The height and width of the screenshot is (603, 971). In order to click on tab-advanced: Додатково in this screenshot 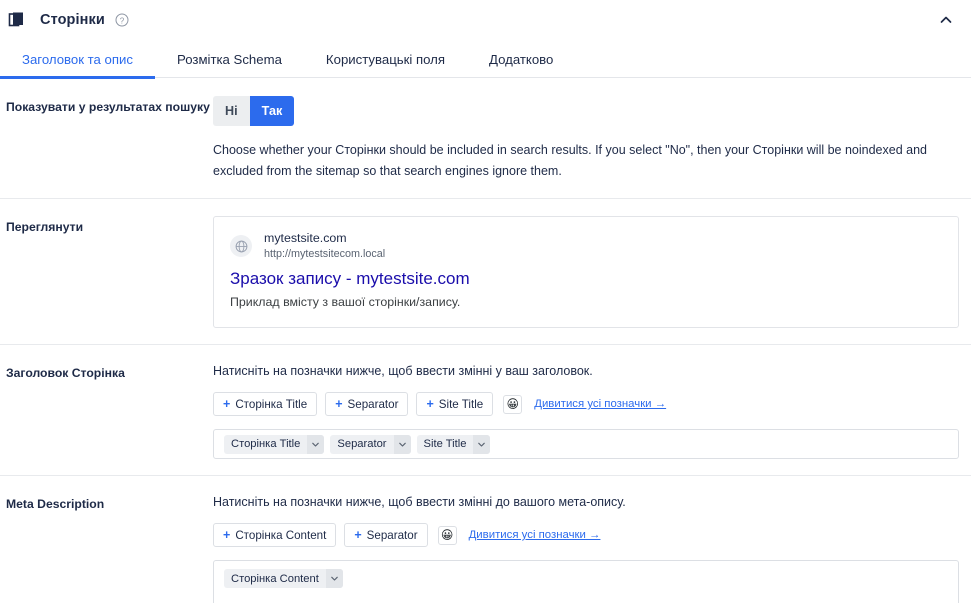, I will do `click(521, 65)`.